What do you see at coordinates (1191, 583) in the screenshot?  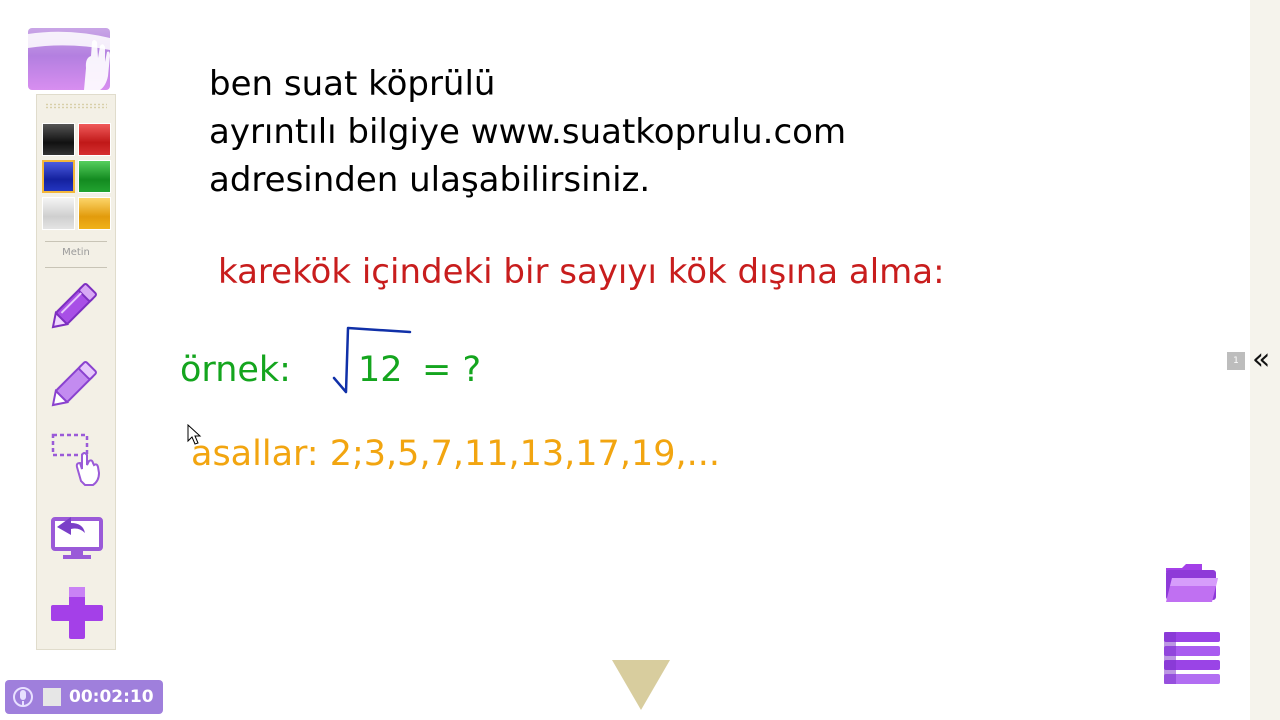 I see `open-folder-icon` at bounding box center [1191, 583].